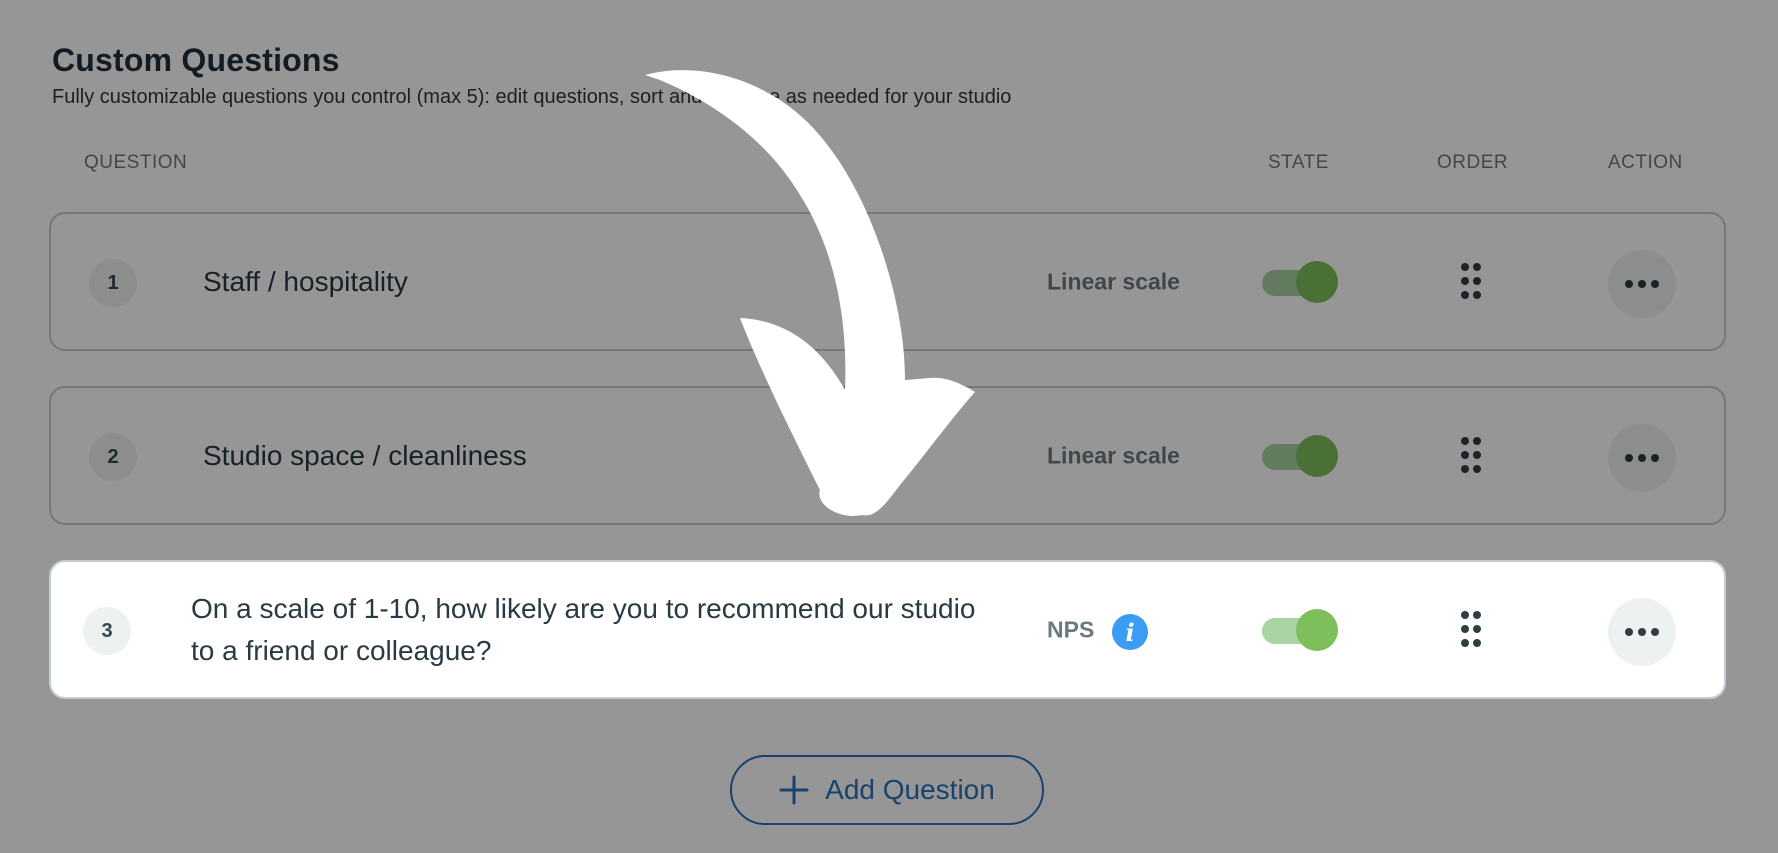  What do you see at coordinates (365, 455) in the screenshot?
I see `question-text: Studio space / cleanliness` at bounding box center [365, 455].